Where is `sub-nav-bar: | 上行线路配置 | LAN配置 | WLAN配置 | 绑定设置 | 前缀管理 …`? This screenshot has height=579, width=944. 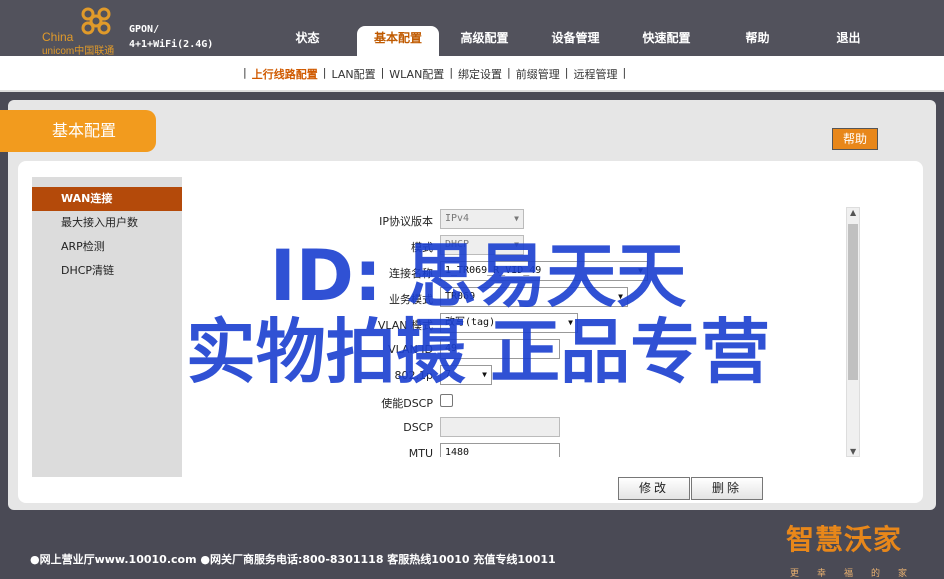
sub-nav-bar: | 上行线路配置 | LAN配置 | WLAN配置 | 绑定设置 | 前缀管理 … is located at coordinates (472, 74).